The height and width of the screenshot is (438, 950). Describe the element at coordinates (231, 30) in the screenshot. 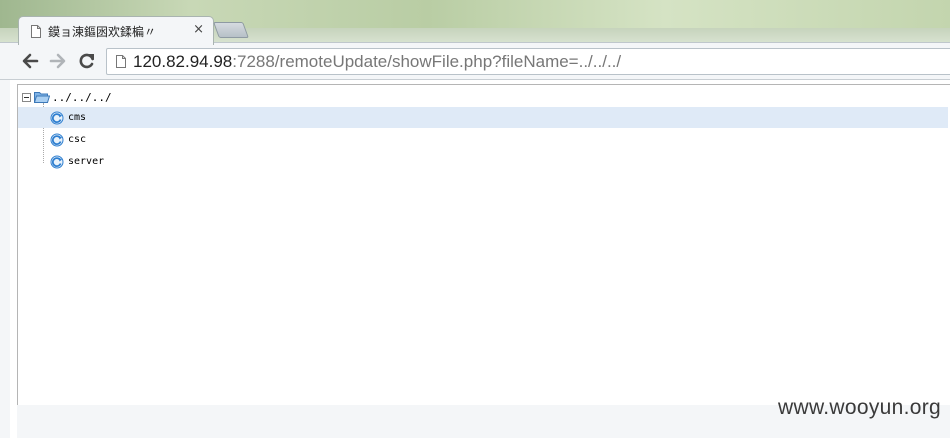

I see `new-tab-button` at that location.